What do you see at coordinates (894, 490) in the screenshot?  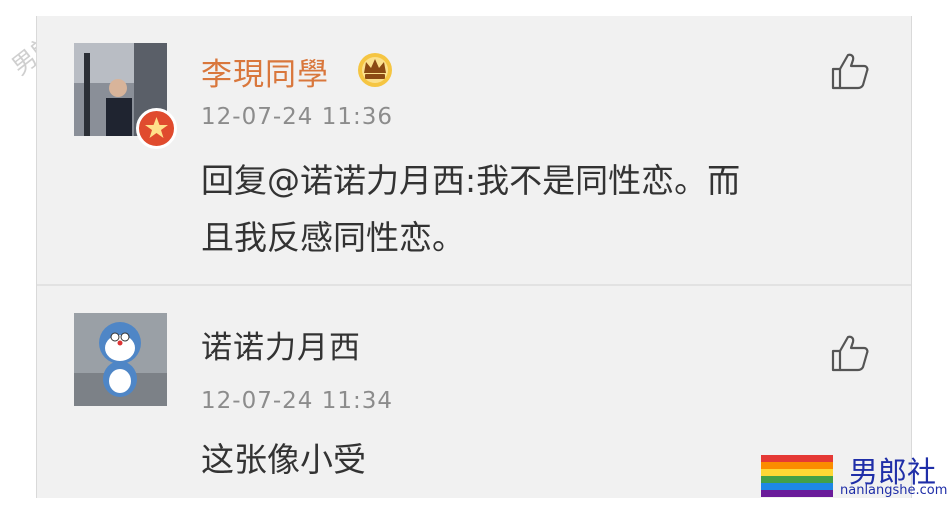 I see `logo-url: nanlangshe.com` at bounding box center [894, 490].